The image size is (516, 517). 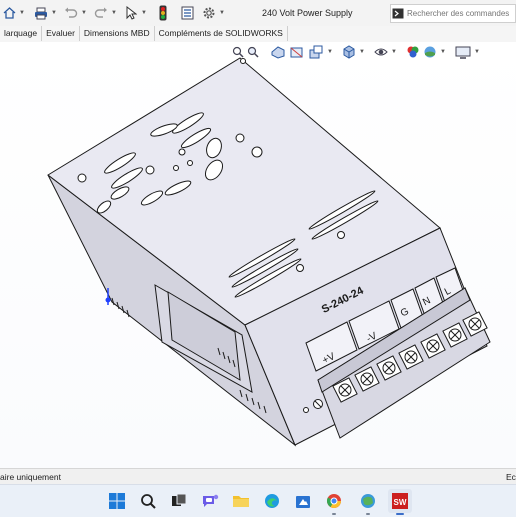 I want to click on microsoft-store-icon, so click(x=303, y=501).